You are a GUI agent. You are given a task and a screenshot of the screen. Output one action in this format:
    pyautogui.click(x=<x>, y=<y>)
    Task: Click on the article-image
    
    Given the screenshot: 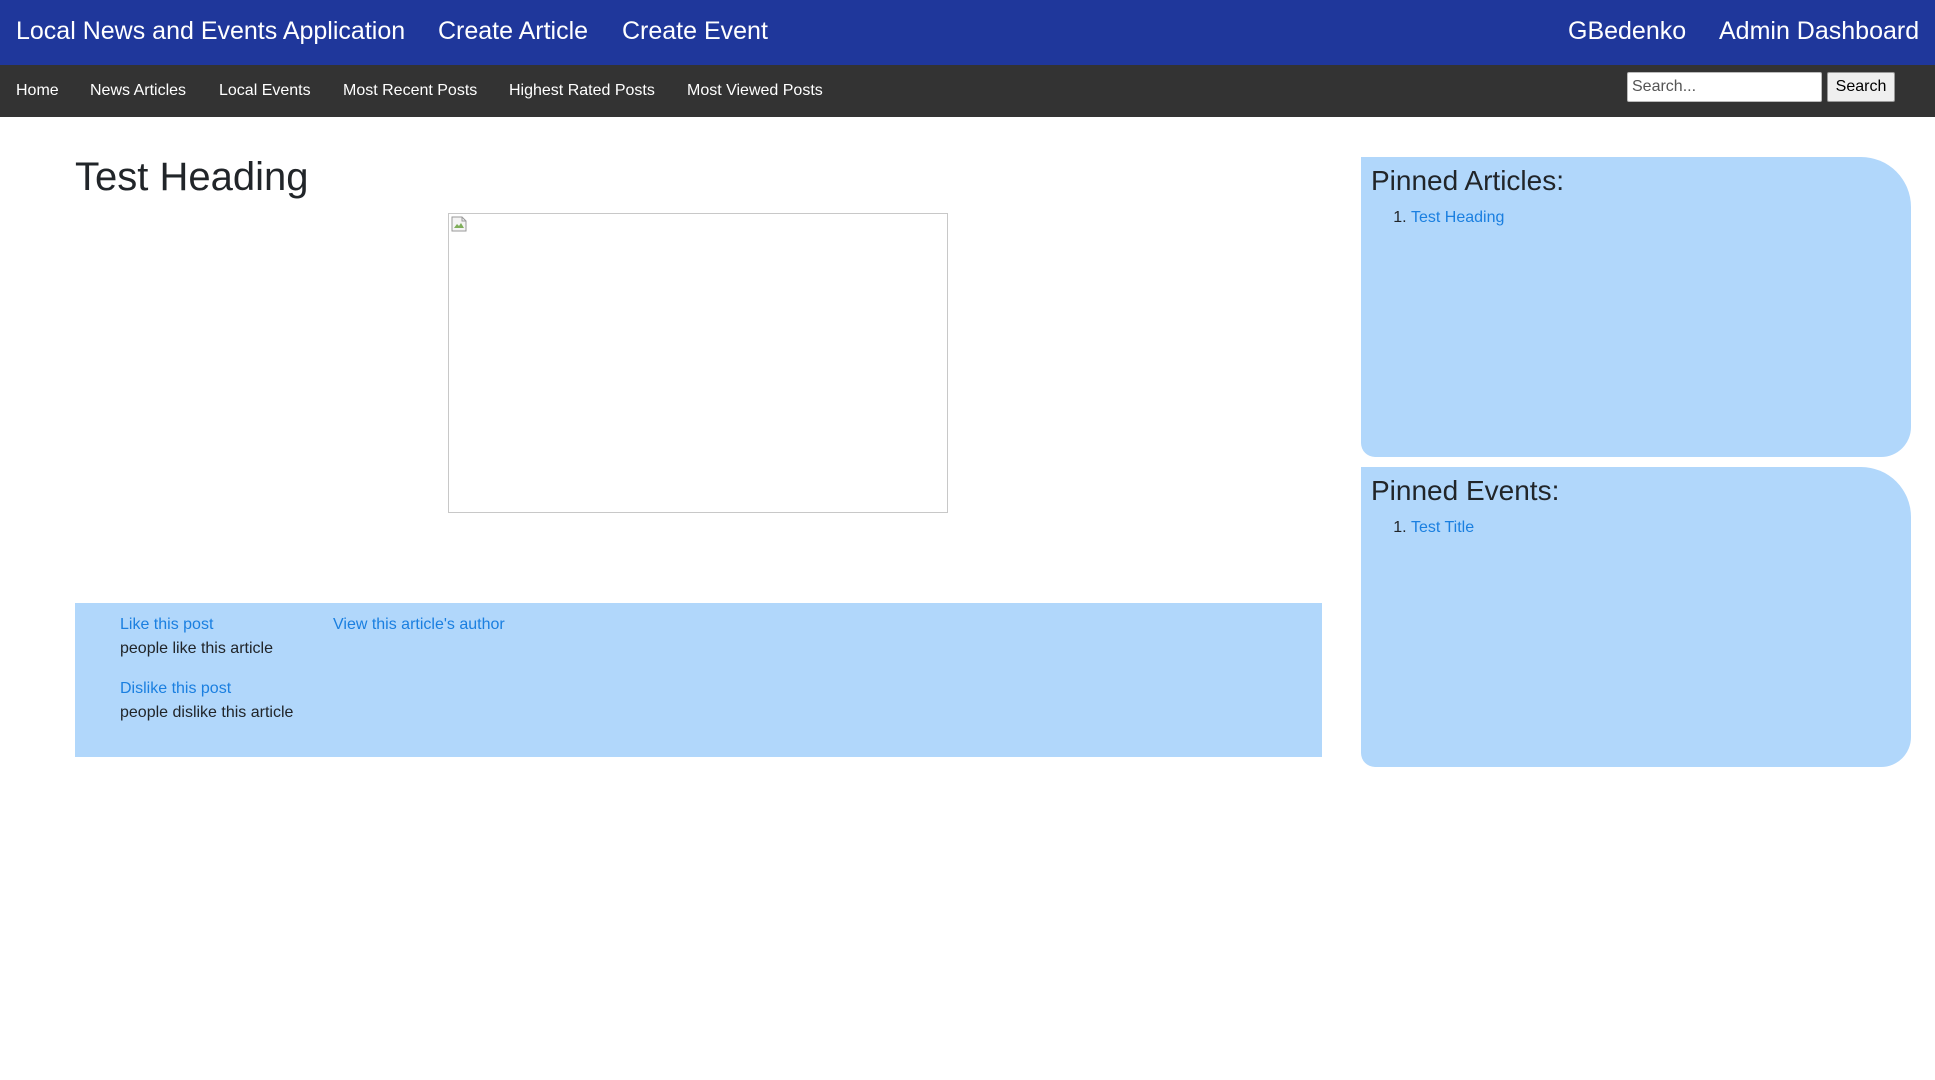 What is the action you would take?
    pyautogui.click(x=698, y=363)
    